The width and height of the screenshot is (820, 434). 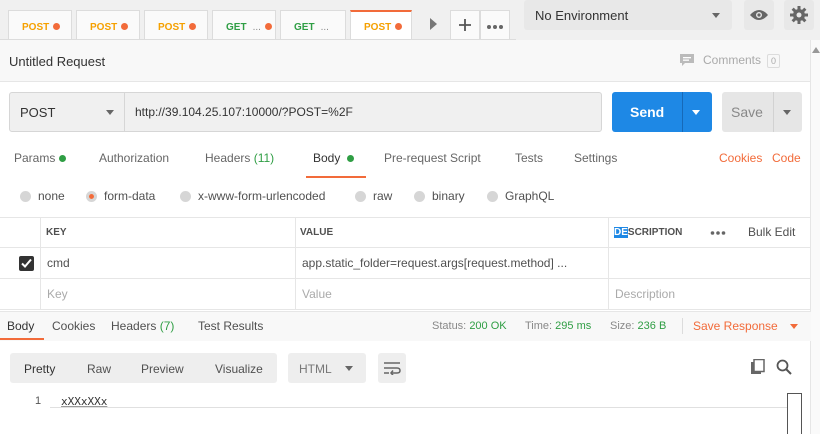 I want to click on send-label: Send, so click(x=647, y=112).